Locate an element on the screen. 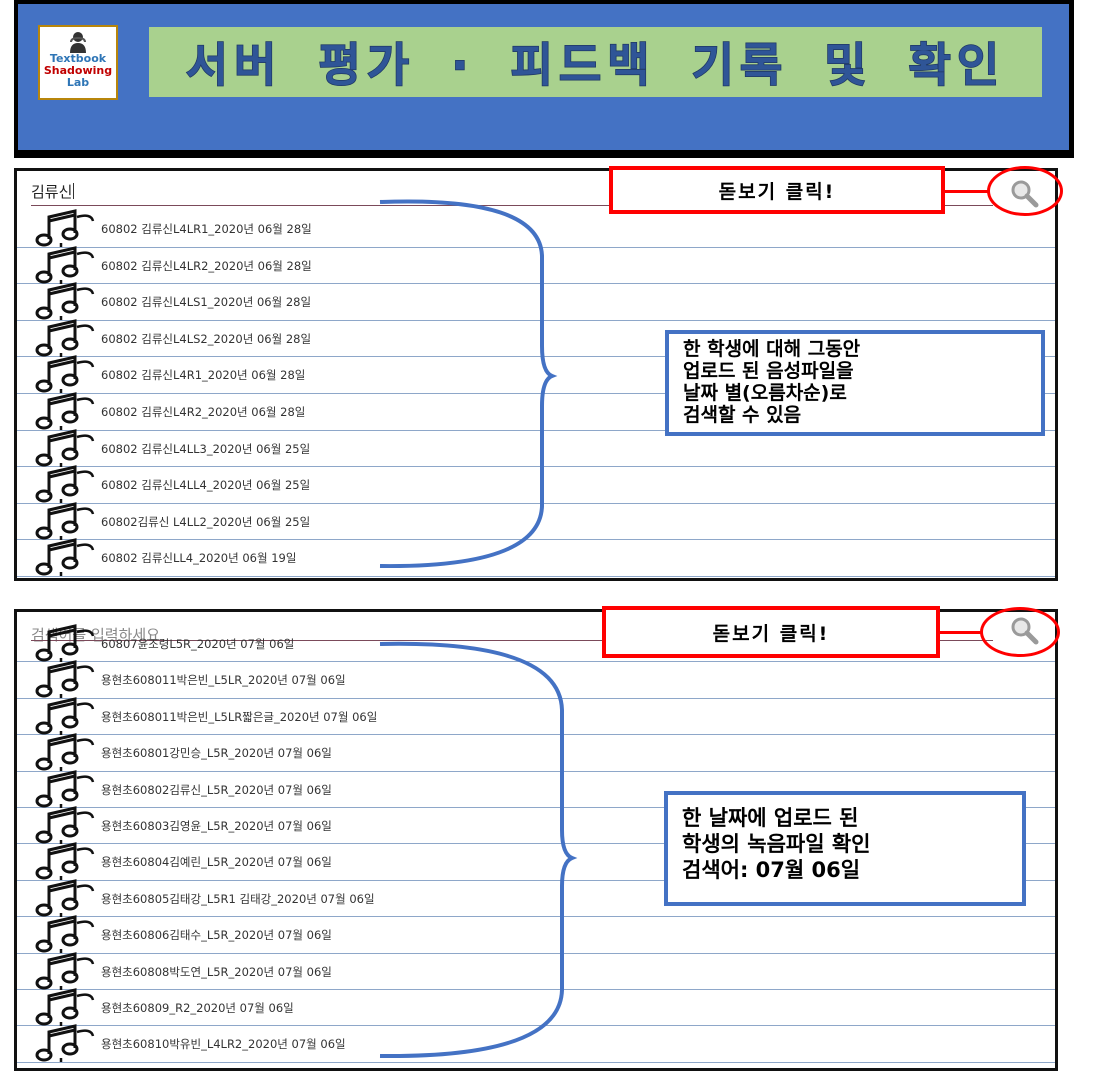 The width and height of the screenshot is (1094, 1080). recording-filename: 용현초60801강민승_L5R_2020년 07월 06일 is located at coordinates (216, 753).